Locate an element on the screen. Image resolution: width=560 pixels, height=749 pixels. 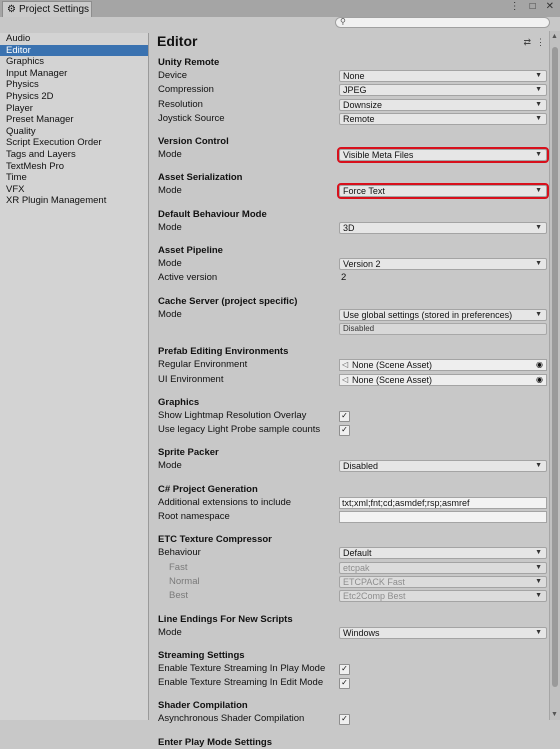
dropdown-value: JPEG is located at coordinates (355, 90).